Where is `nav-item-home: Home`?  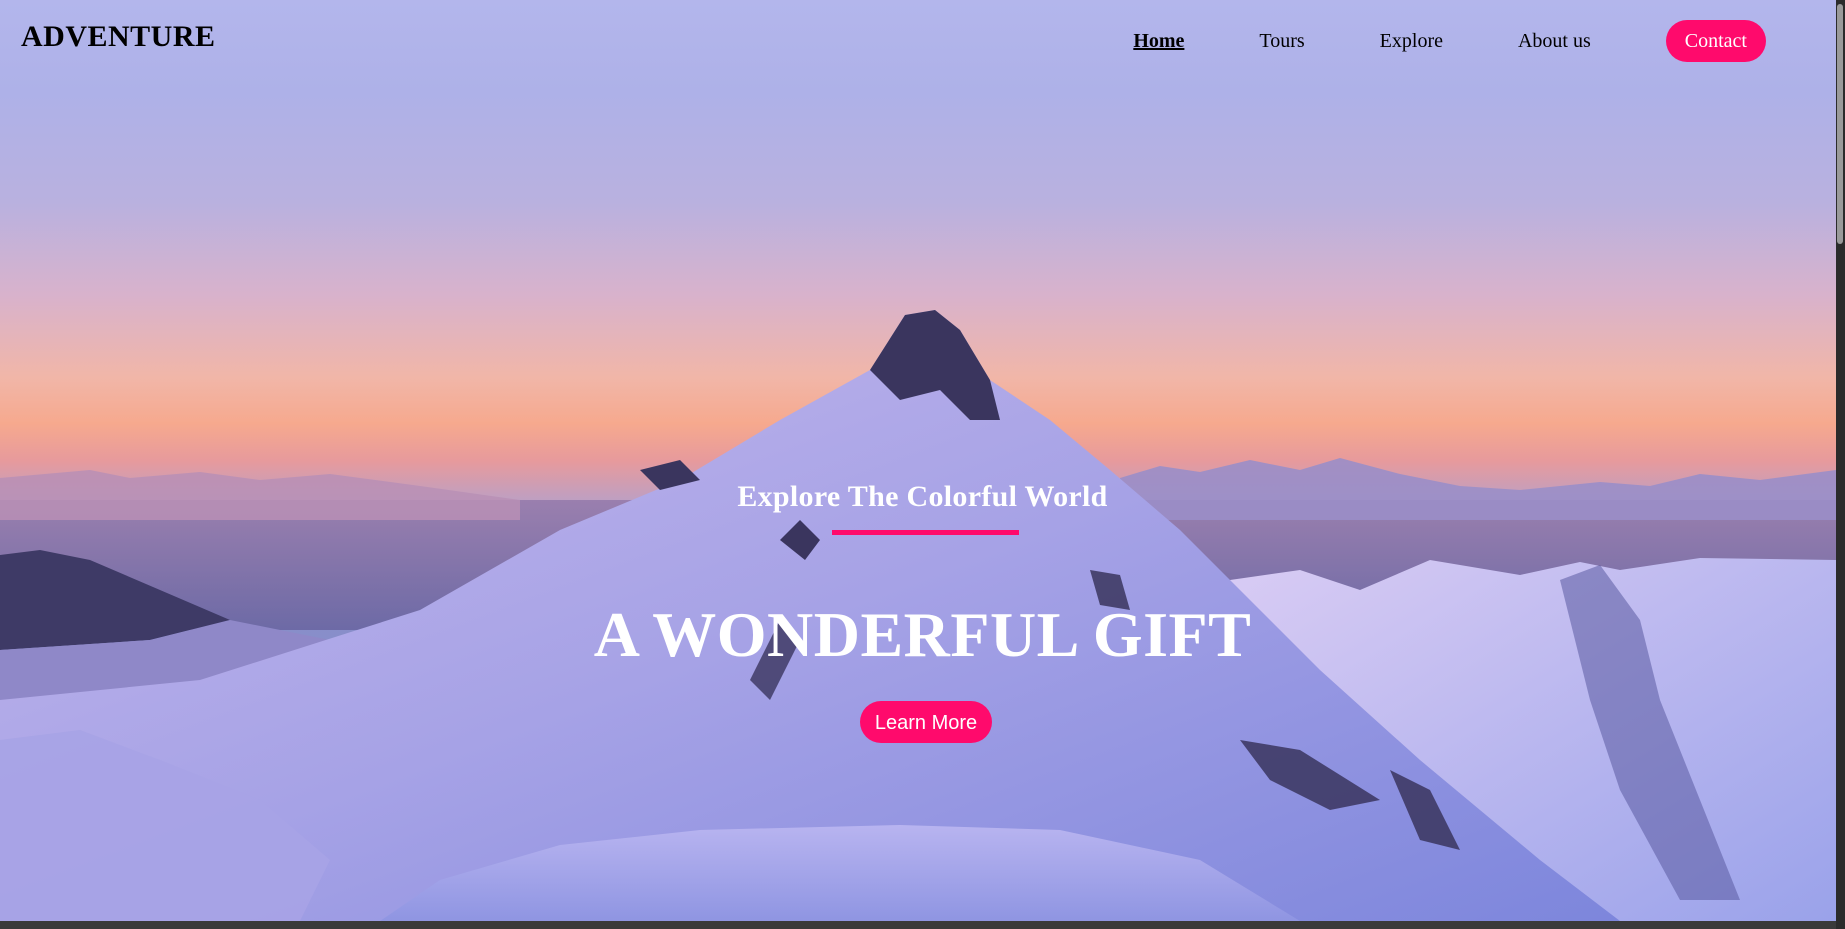 nav-item-home: Home is located at coordinates (1158, 41).